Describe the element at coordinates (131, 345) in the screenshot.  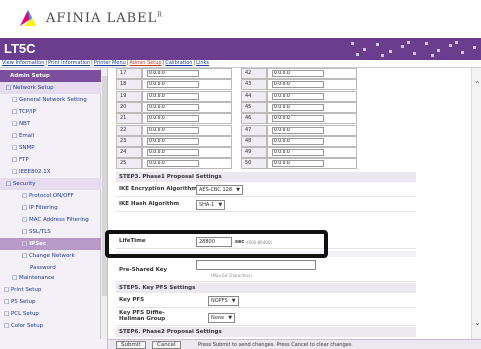
I see `submit-button: Submit` at that location.